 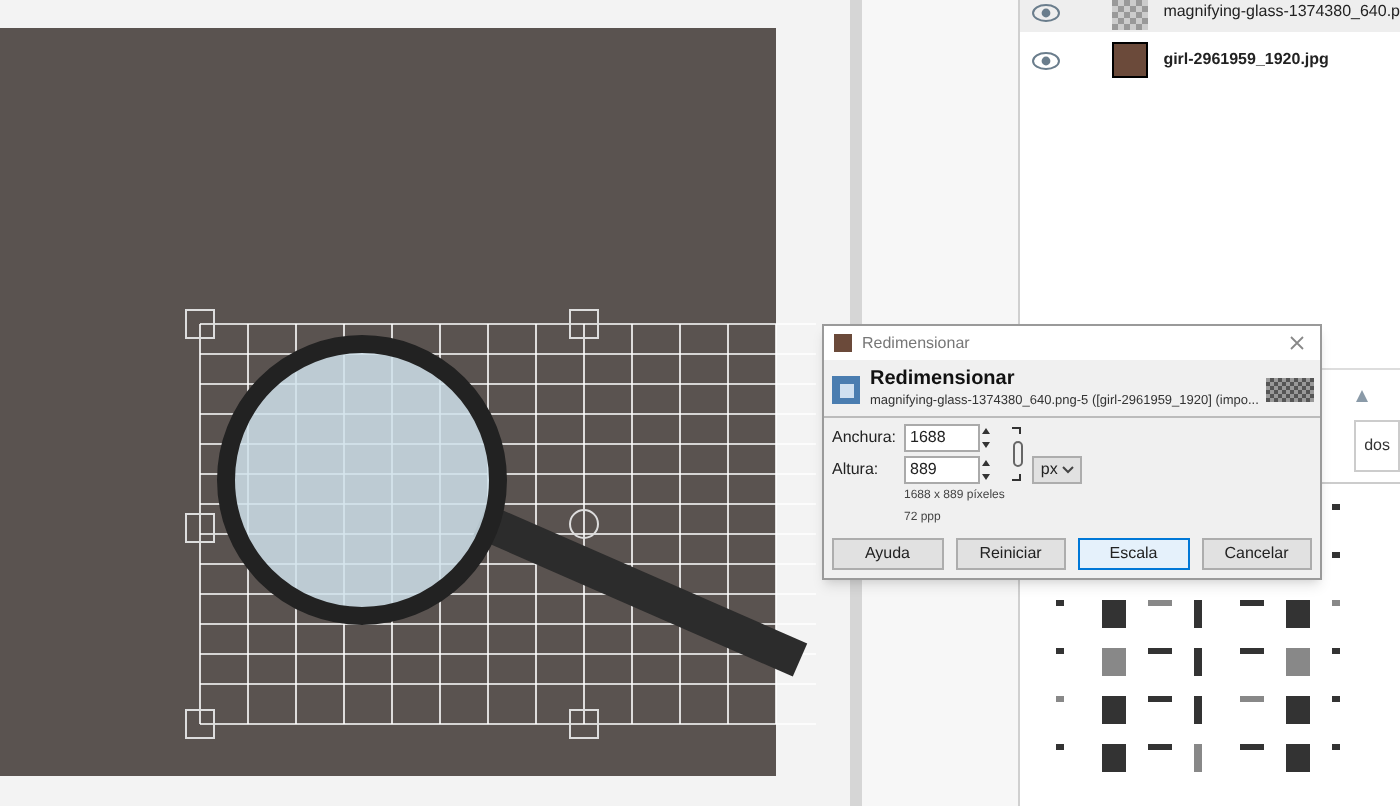 What do you see at coordinates (1246, 60) in the screenshot?
I see `layer-name: girl-2961959_1920.jpg` at bounding box center [1246, 60].